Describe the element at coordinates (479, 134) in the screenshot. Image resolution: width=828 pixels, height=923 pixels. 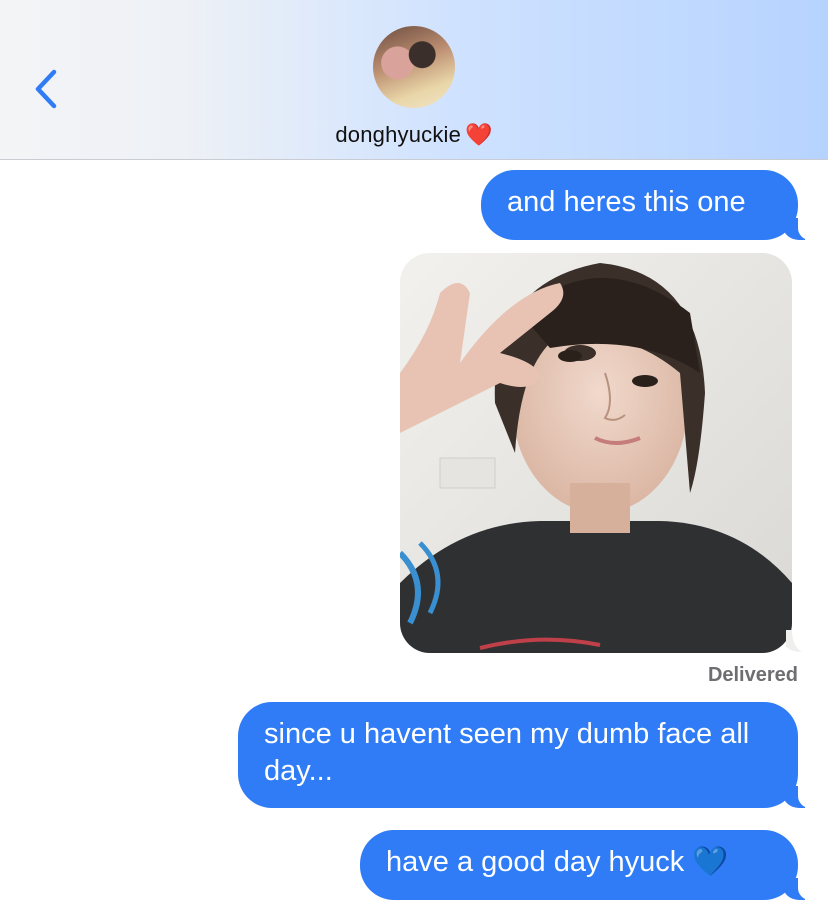
I see `heart-emoji: ❤️` at that location.